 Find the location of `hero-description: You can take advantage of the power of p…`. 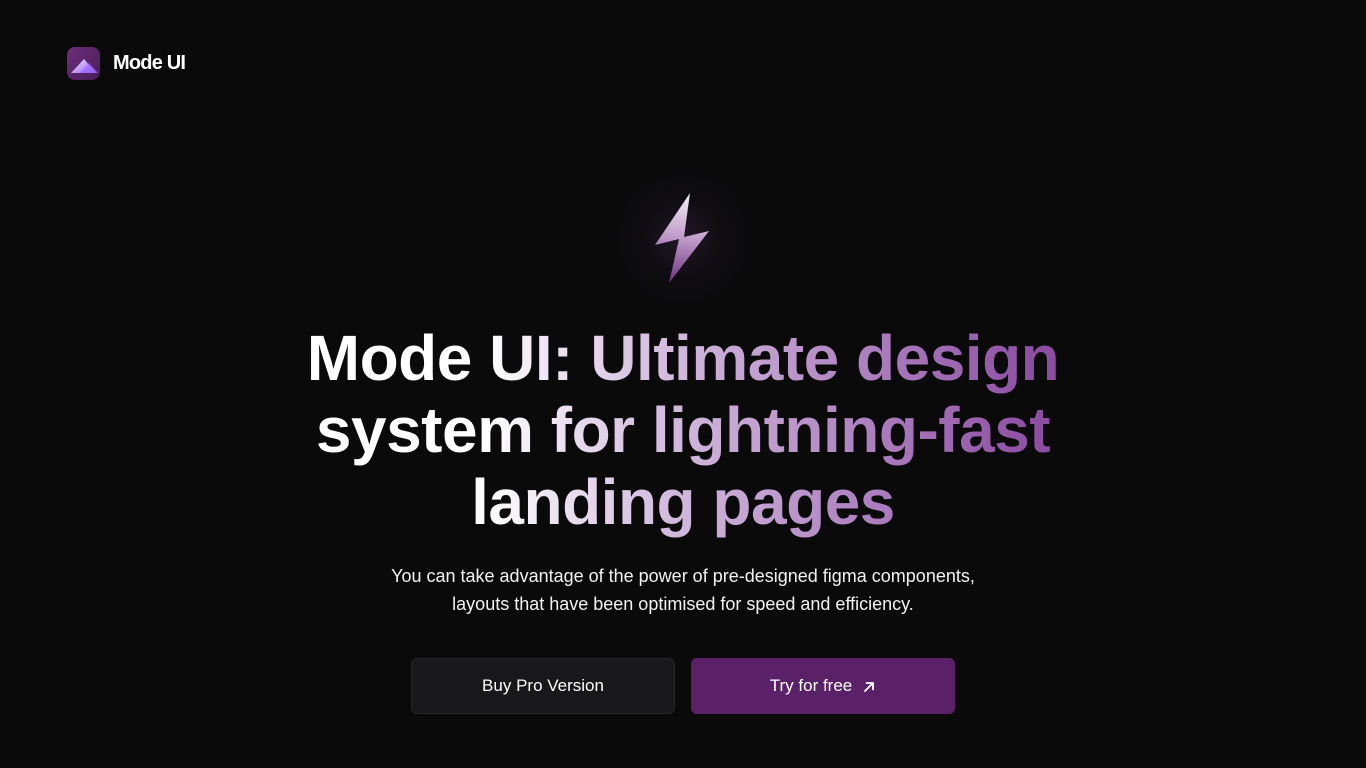

hero-description: You can take advantage of the power of p… is located at coordinates (683, 590).